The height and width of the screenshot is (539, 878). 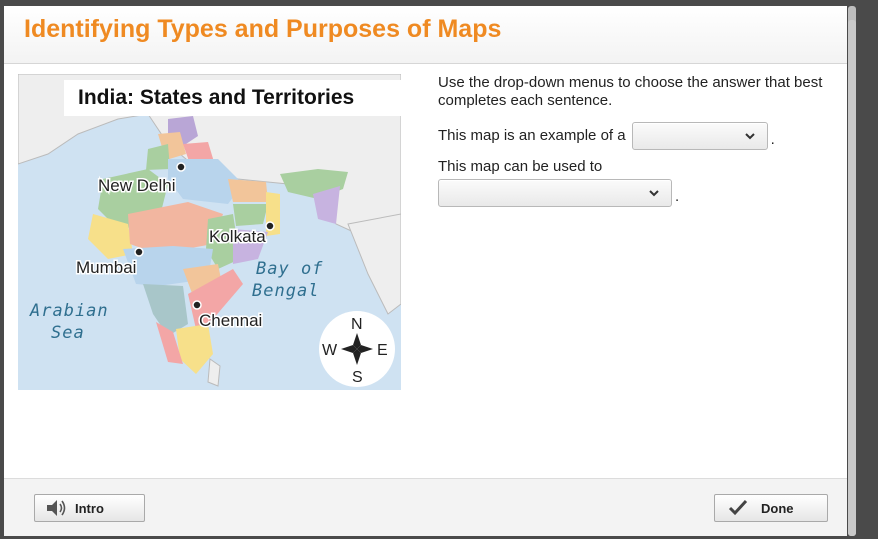 What do you see at coordinates (357, 377) in the screenshot?
I see `compass-s: S` at bounding box center [357, 377].